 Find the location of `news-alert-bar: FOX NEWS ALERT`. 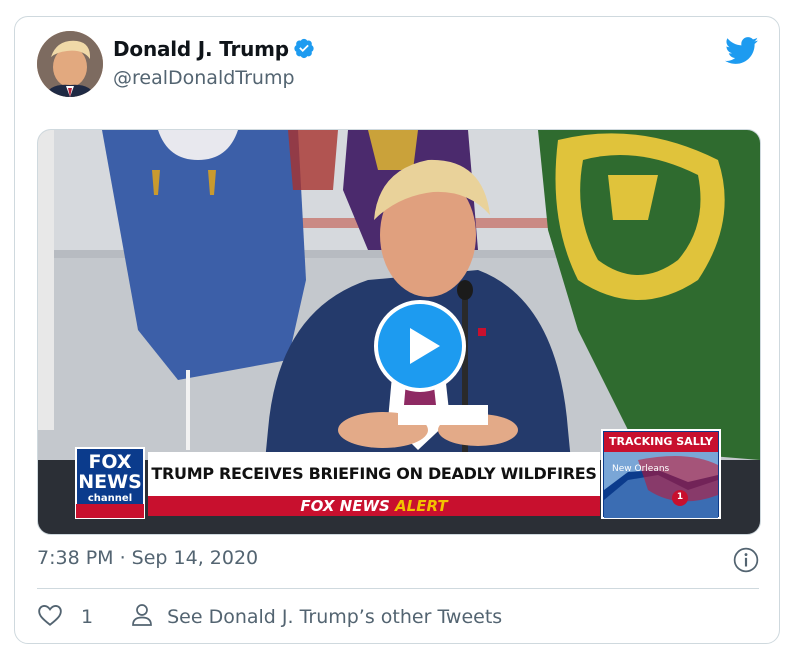

news-alert-bar: FOX NEWS ALERT is located at coordinates (374, 506).